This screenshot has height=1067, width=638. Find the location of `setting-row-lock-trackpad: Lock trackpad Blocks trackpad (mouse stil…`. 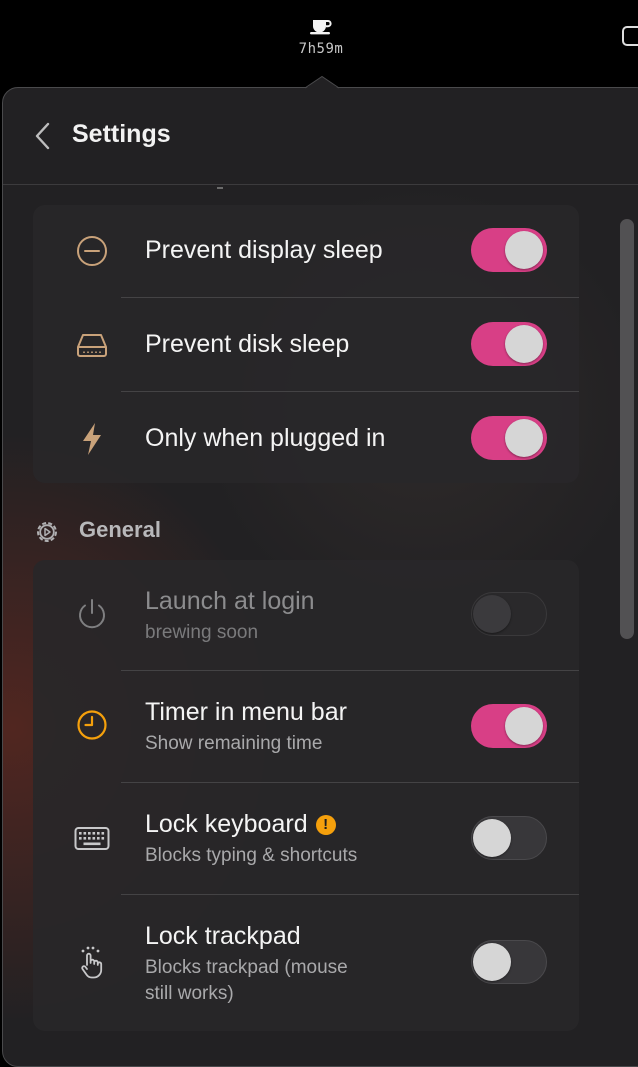

setting-row-lock-trackpad: Lock trackpad Blocks trackpad (mouse stil… is located at coordinates (306, 963).